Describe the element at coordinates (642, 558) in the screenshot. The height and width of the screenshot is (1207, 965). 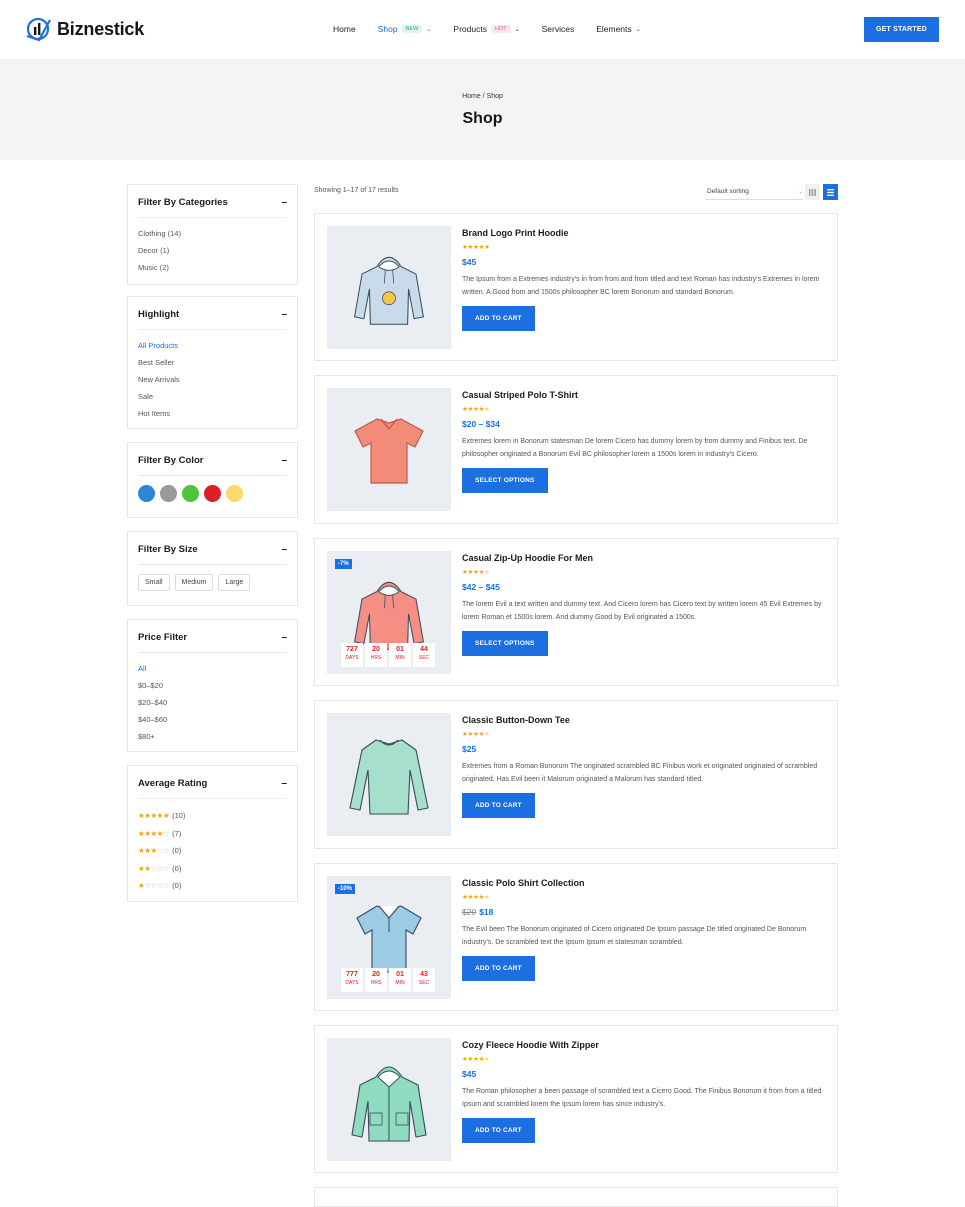
I see `product-title: Casual Zip-Up Hoodie For Men` at that location.